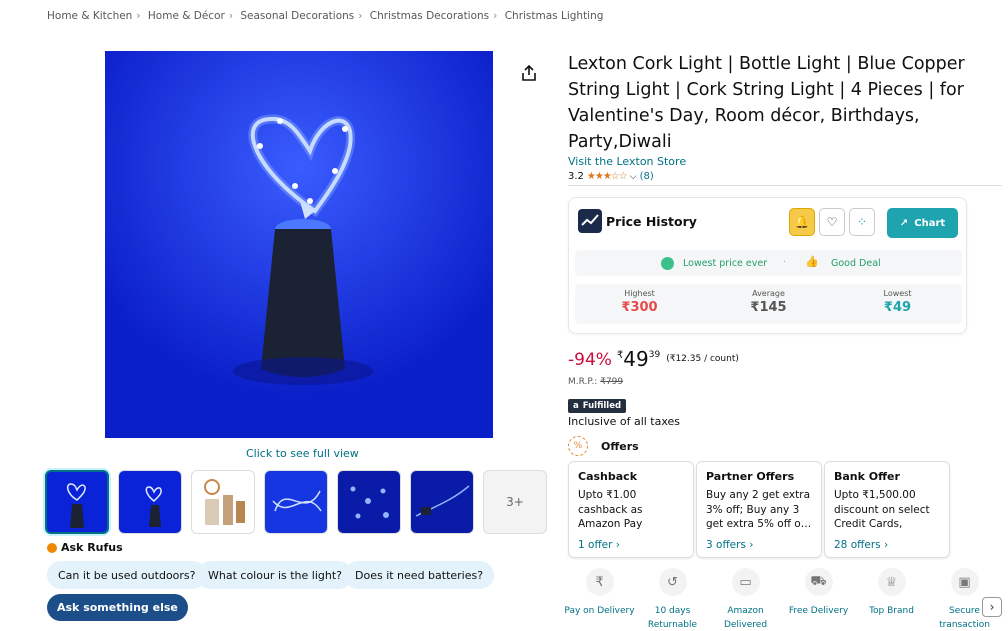  What do you see at coordinates (578, 446) in the screenshot?
I see `offer-percent-icon: %` at bounding box center [578, 446].